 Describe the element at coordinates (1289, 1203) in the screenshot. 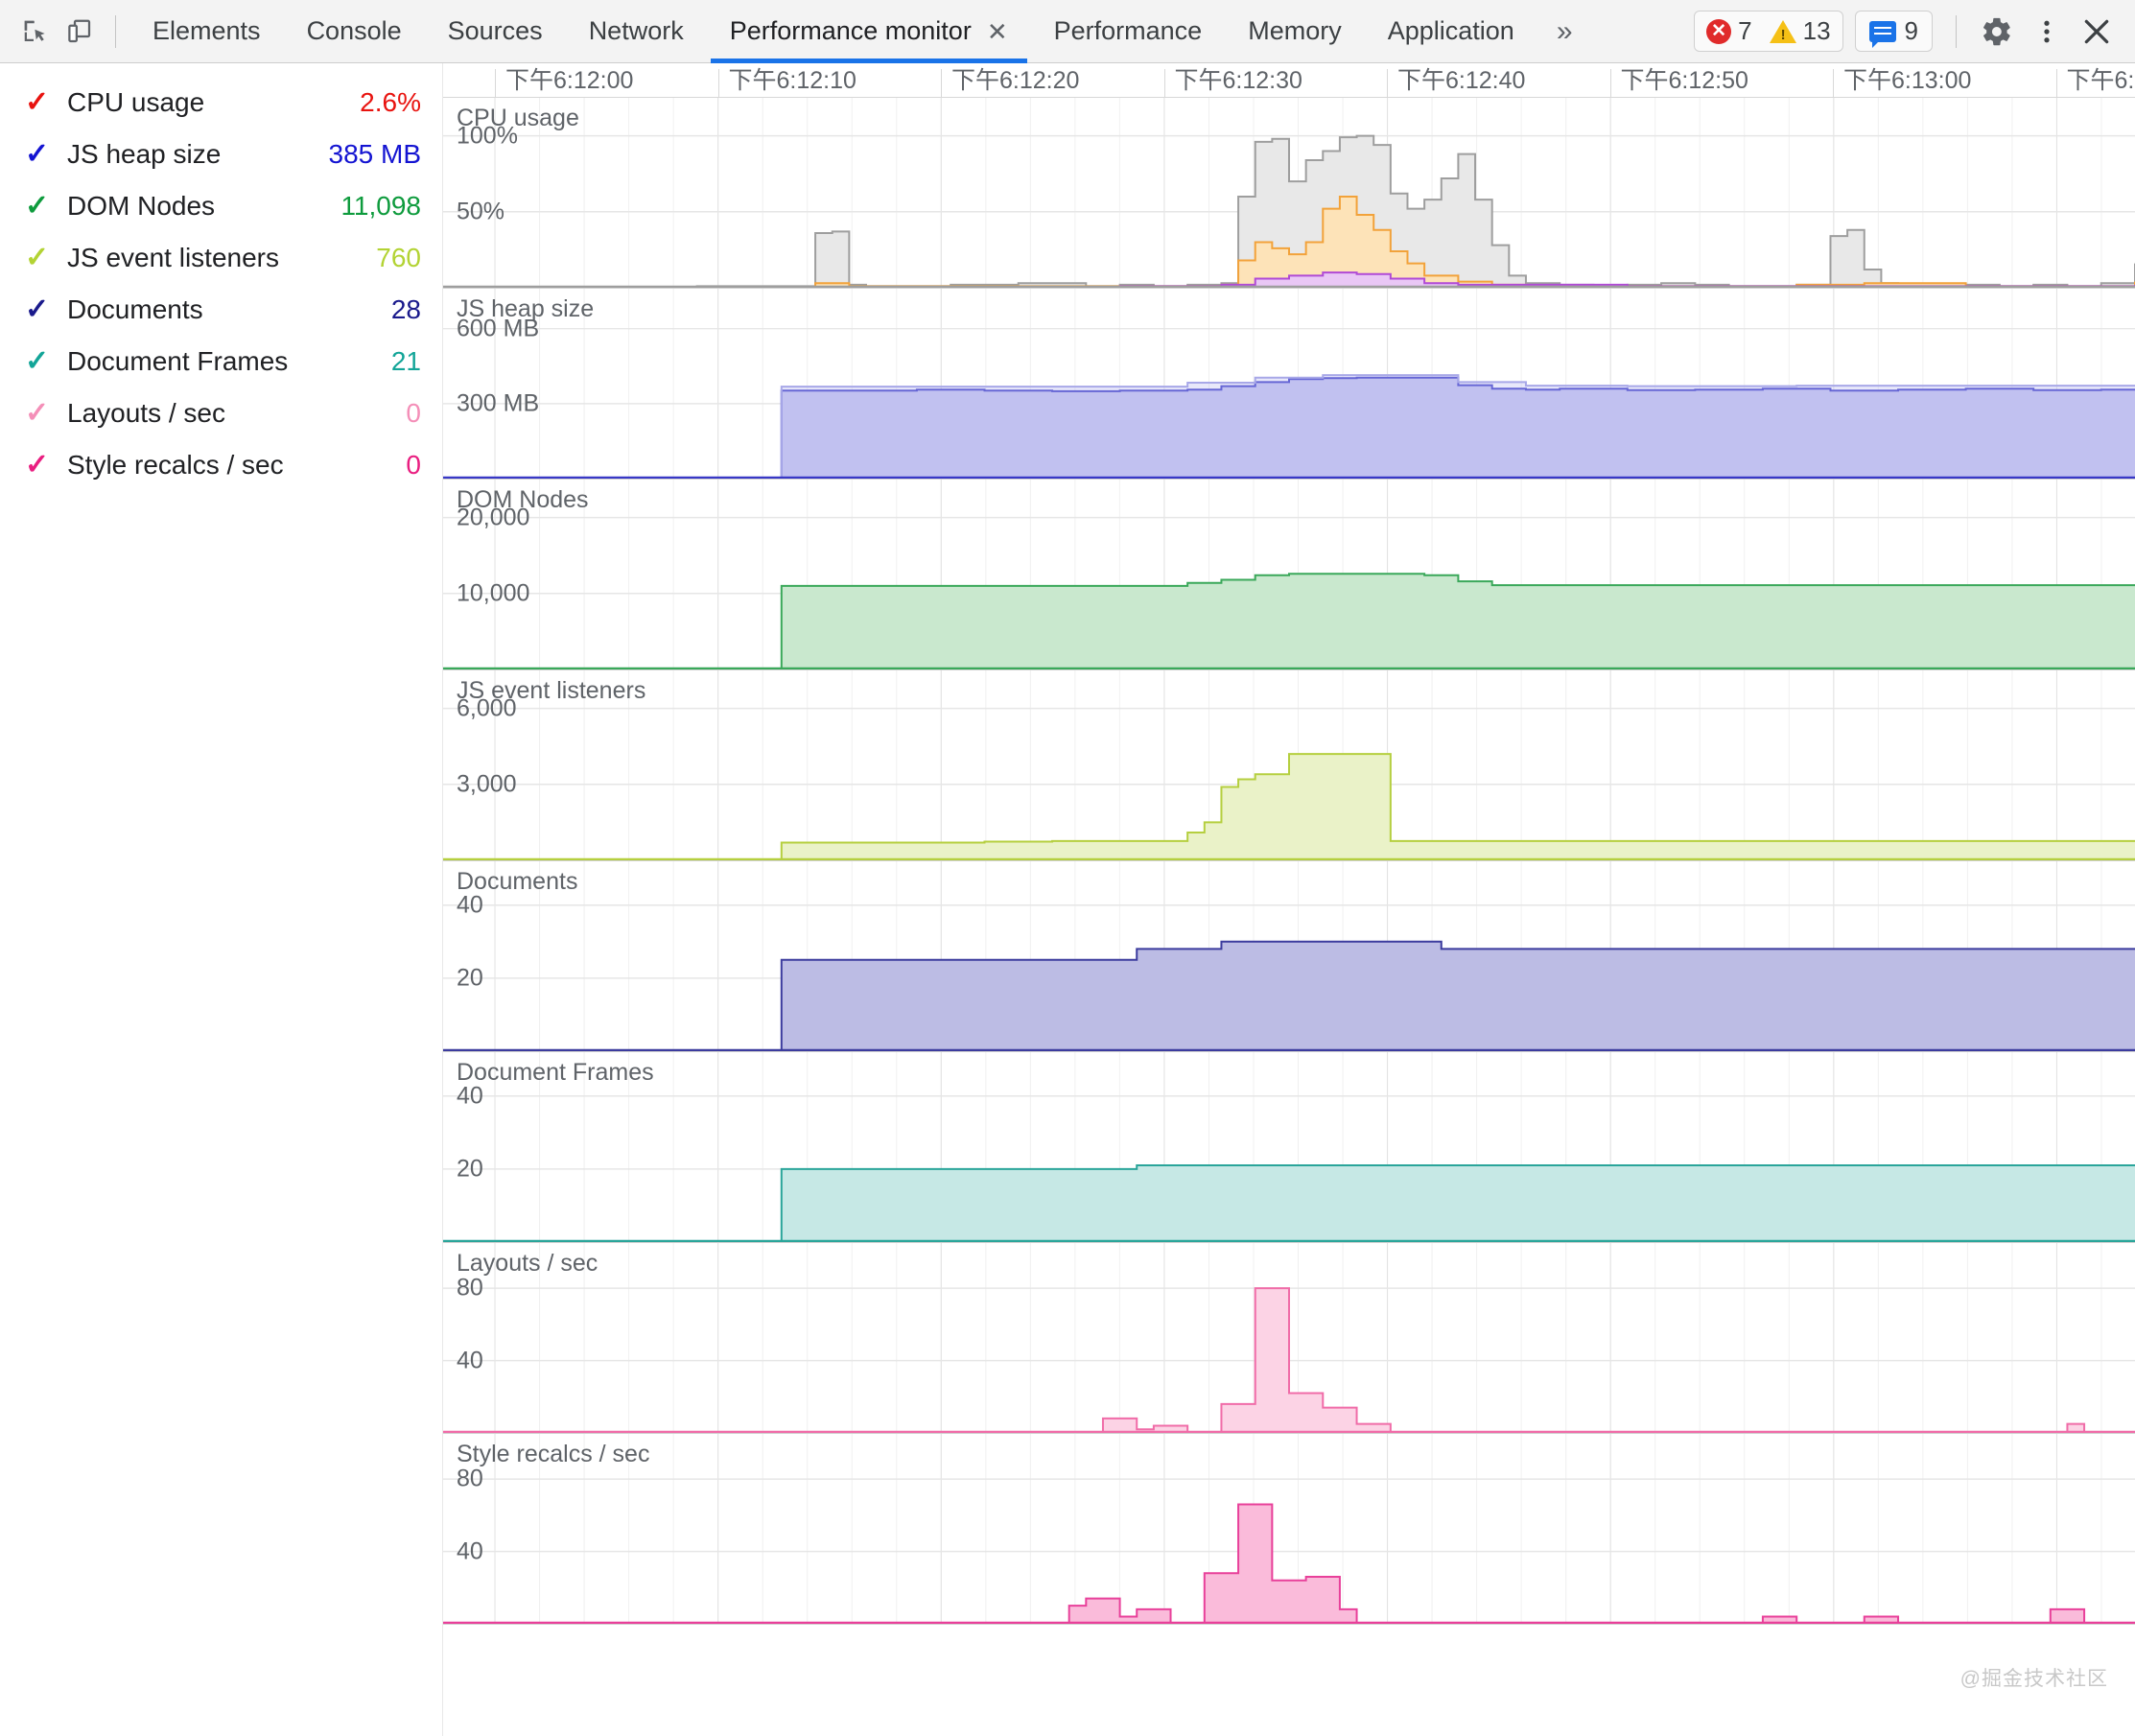

I see `chart-area-frames` at that location.